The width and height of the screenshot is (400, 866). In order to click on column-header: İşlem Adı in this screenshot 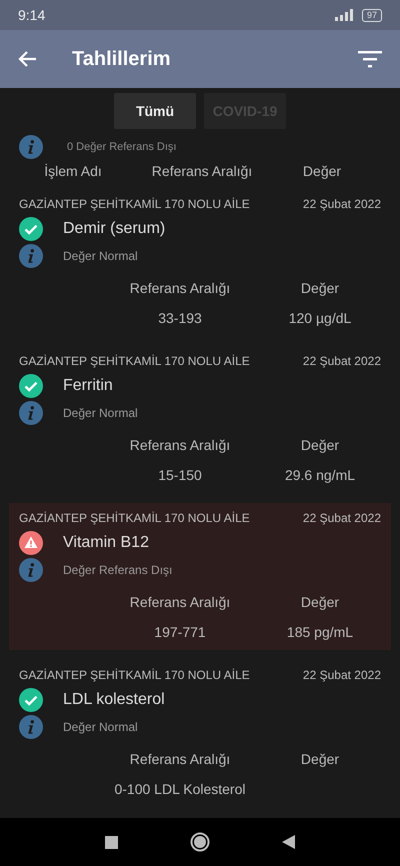, I will do `click(73, 171)`.